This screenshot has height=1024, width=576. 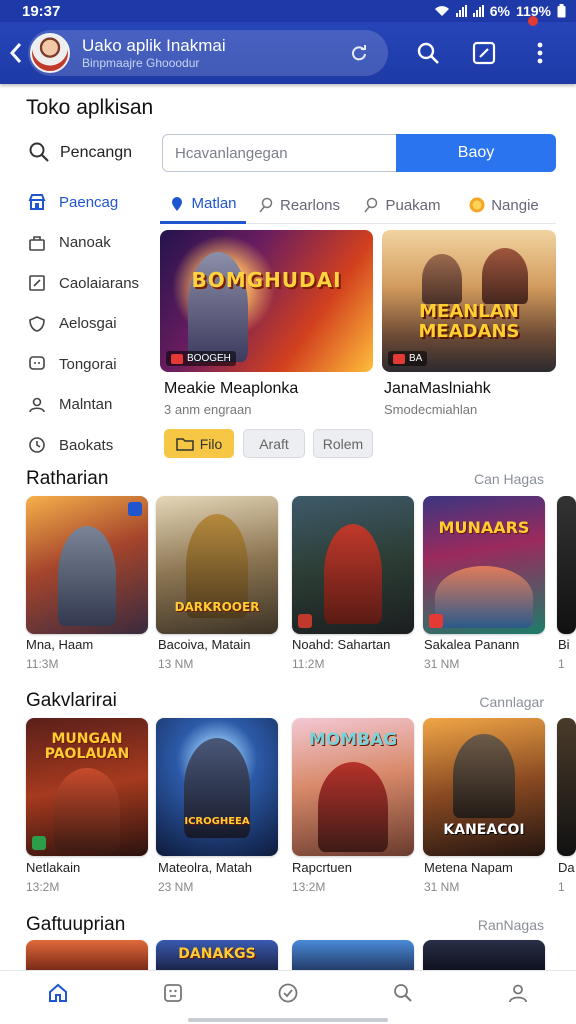 What do you see at coordinates (288, 993) in the screenshot?
I see `nav-check` at bounding box center [288, 993].